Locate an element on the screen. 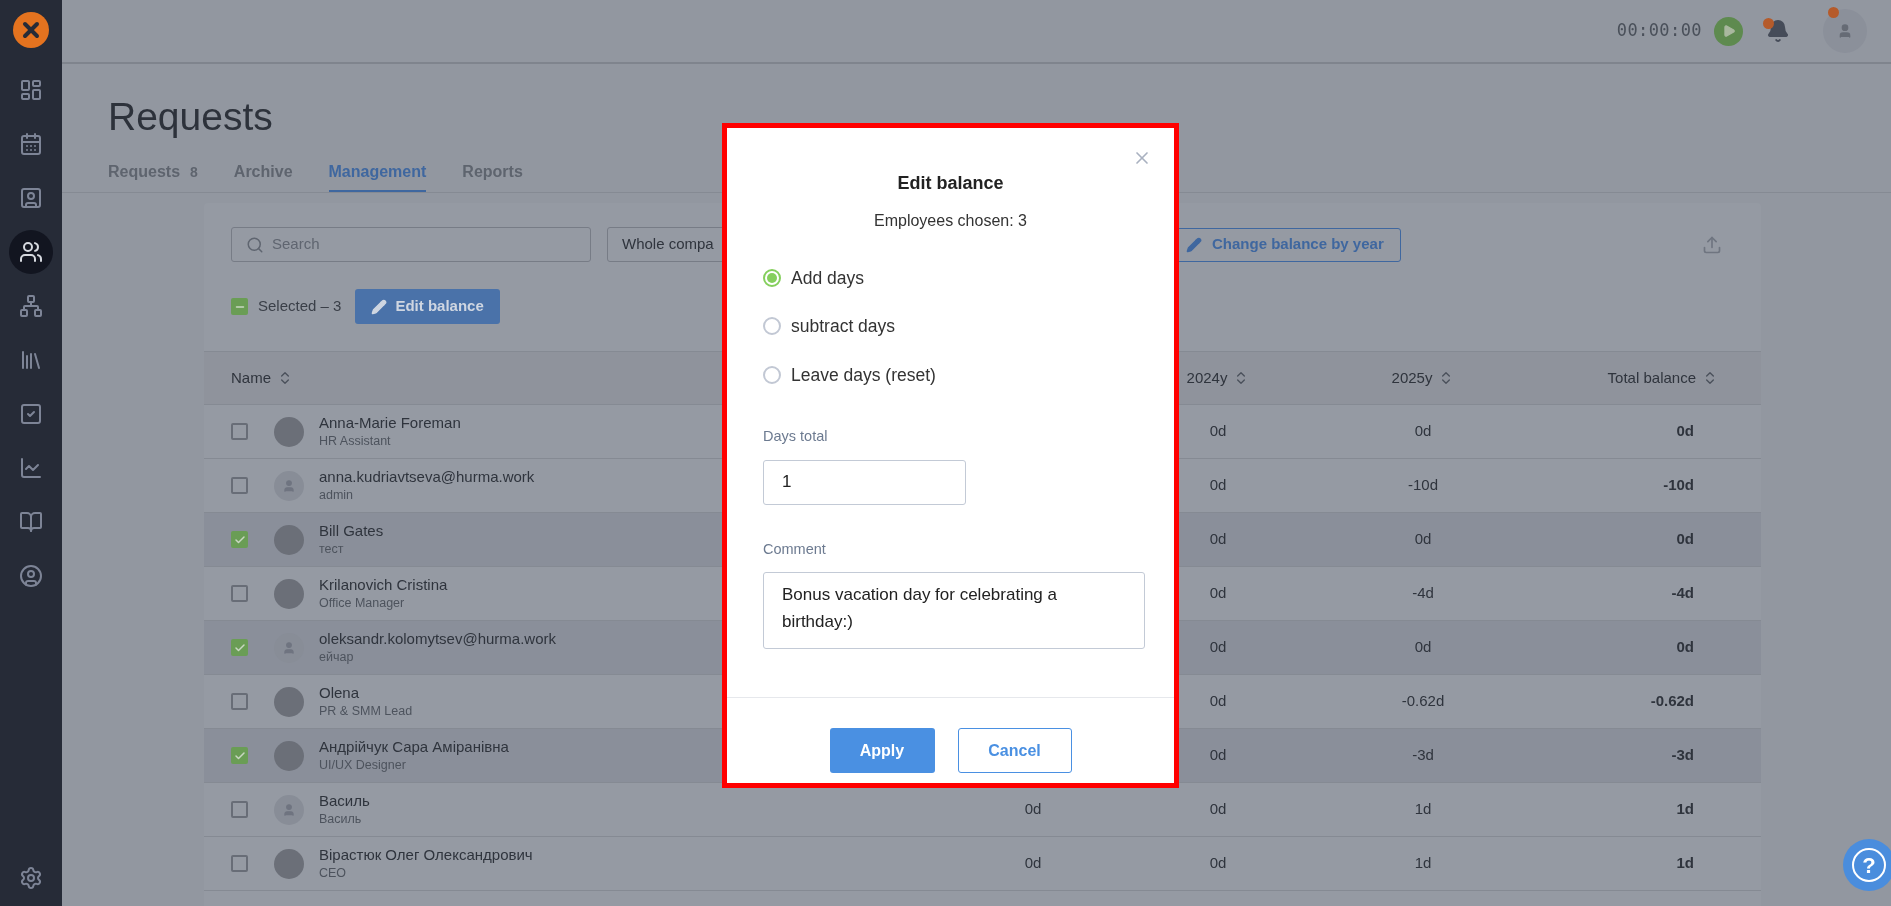 Image resolution: width=1891 pixels, height=906 pixels. employee-role: HR Assistant is located at coordinates (355, 441).